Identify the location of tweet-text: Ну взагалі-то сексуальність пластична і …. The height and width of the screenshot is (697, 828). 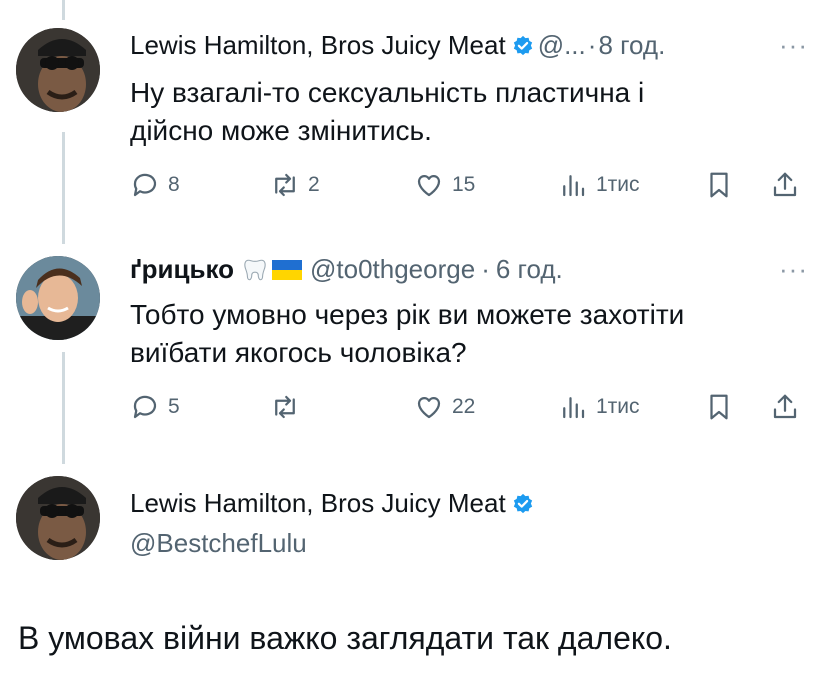
(460, 112).